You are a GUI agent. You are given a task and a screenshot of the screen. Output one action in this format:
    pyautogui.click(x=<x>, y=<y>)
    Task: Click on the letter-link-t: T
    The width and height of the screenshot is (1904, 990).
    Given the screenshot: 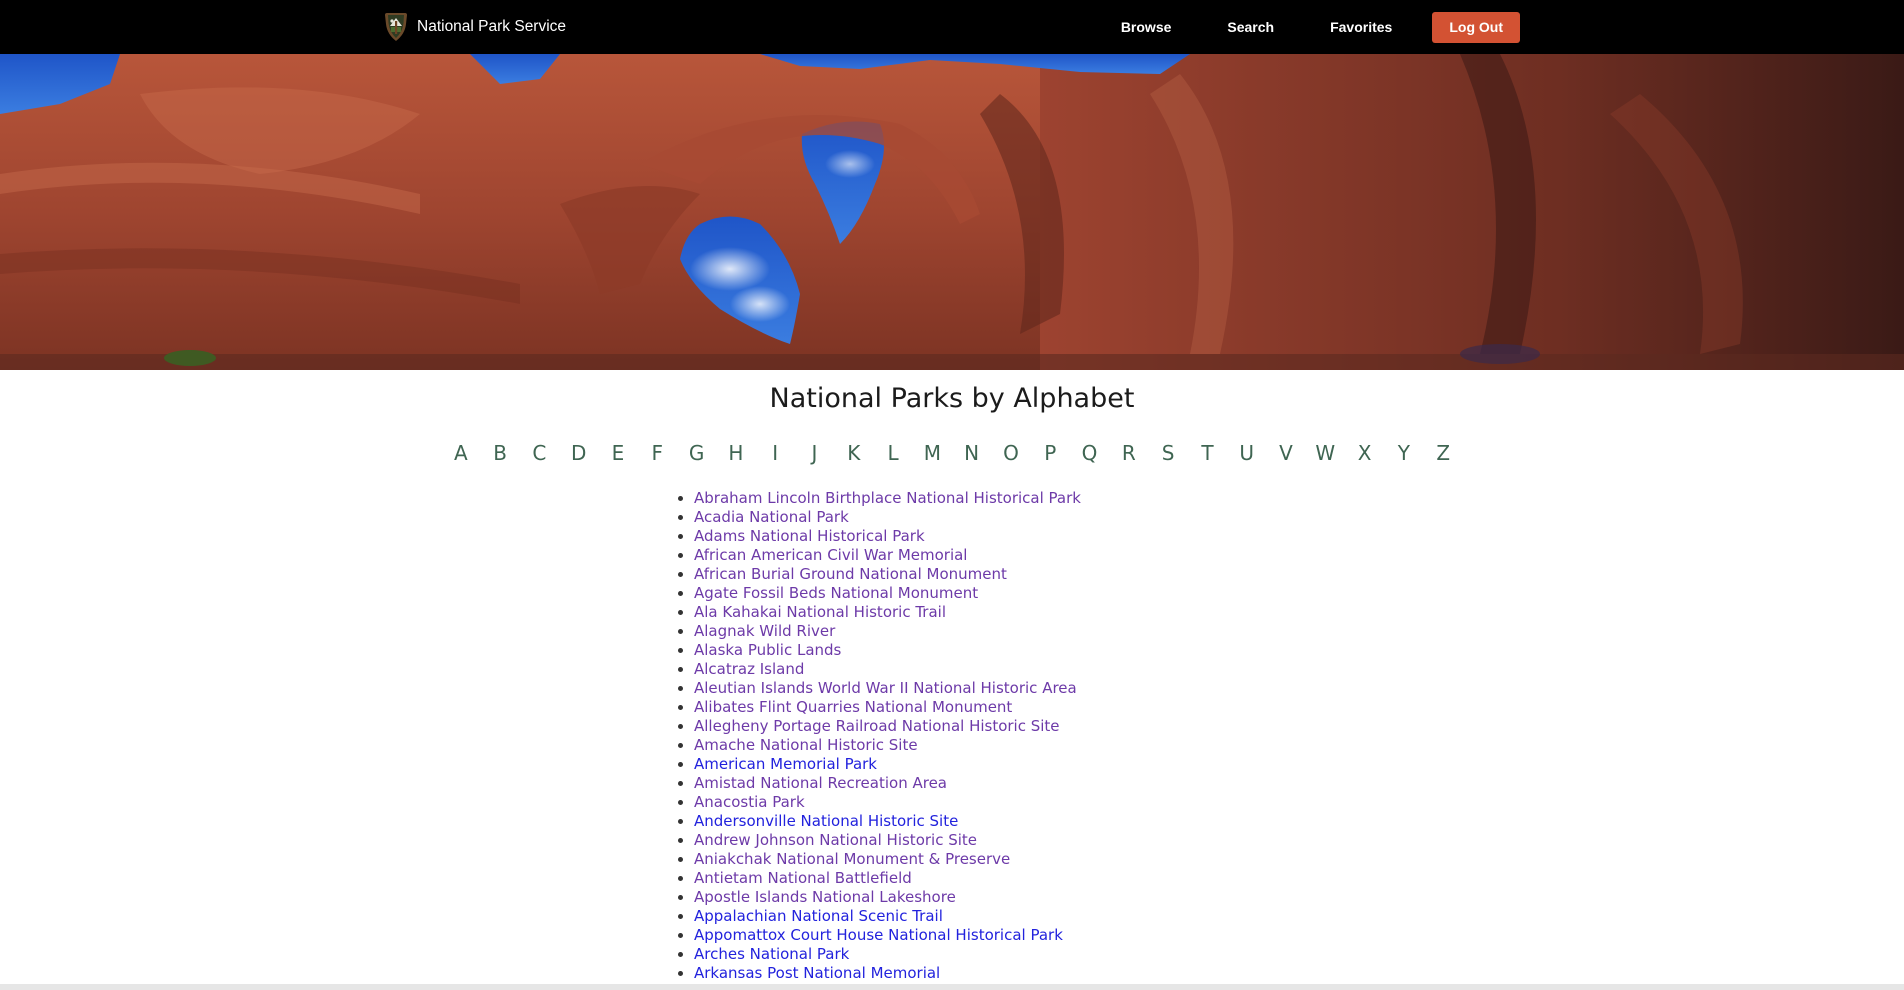 What is the action you would take?
    pyautogui.click(x=1207, y=453)
    